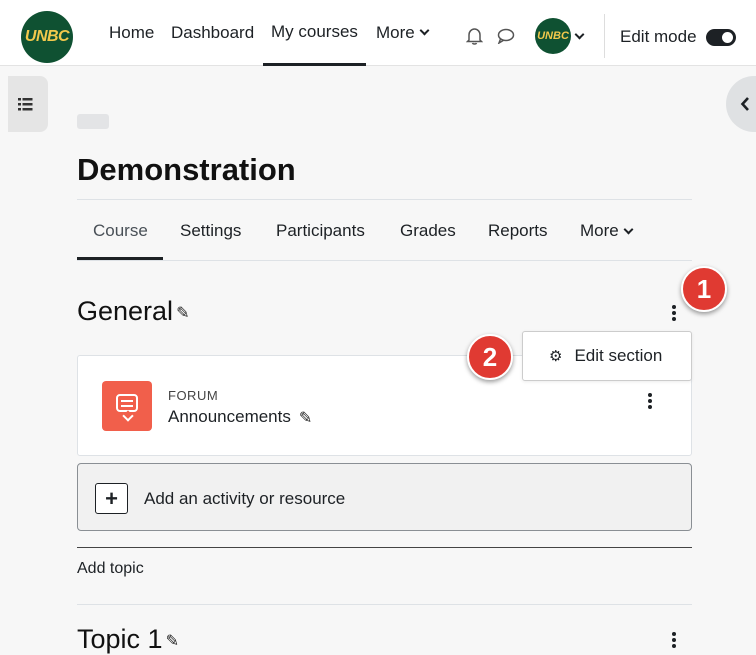 The image size is (756, 655). I want to click on tab-grades: Grades, so click(428, 231).